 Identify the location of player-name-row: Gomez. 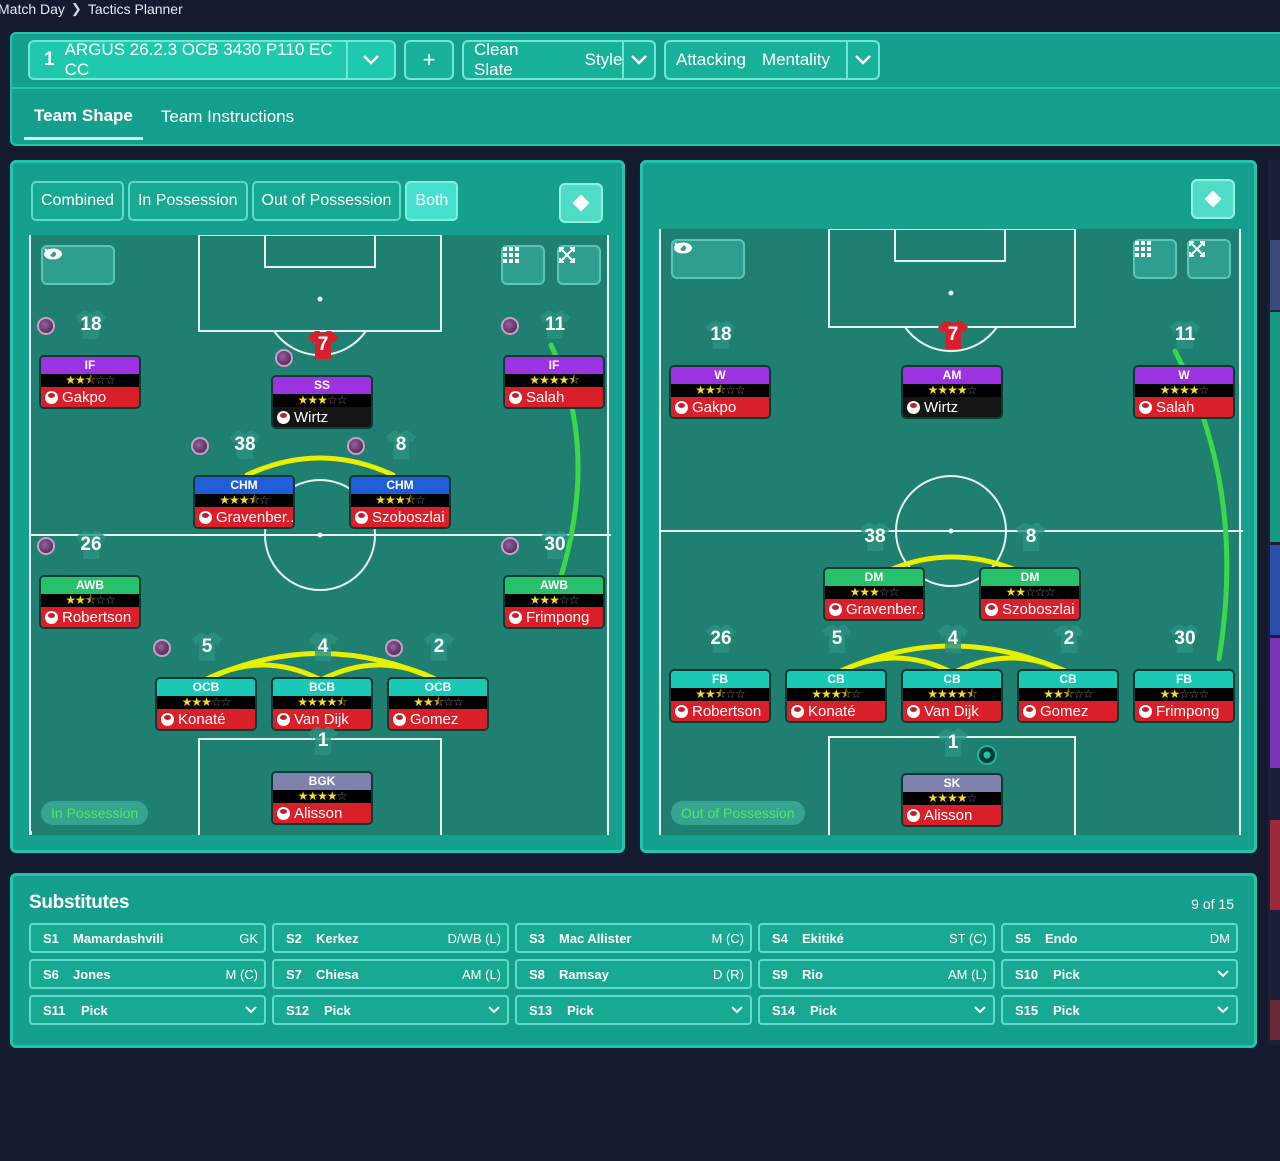
(438, 719).